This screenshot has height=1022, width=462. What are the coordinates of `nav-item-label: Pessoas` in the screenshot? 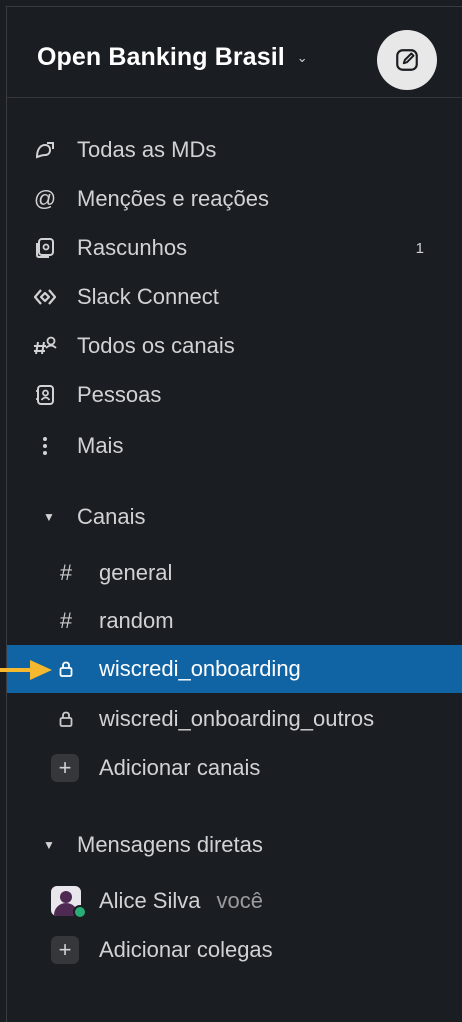 It's located at (119, 394).